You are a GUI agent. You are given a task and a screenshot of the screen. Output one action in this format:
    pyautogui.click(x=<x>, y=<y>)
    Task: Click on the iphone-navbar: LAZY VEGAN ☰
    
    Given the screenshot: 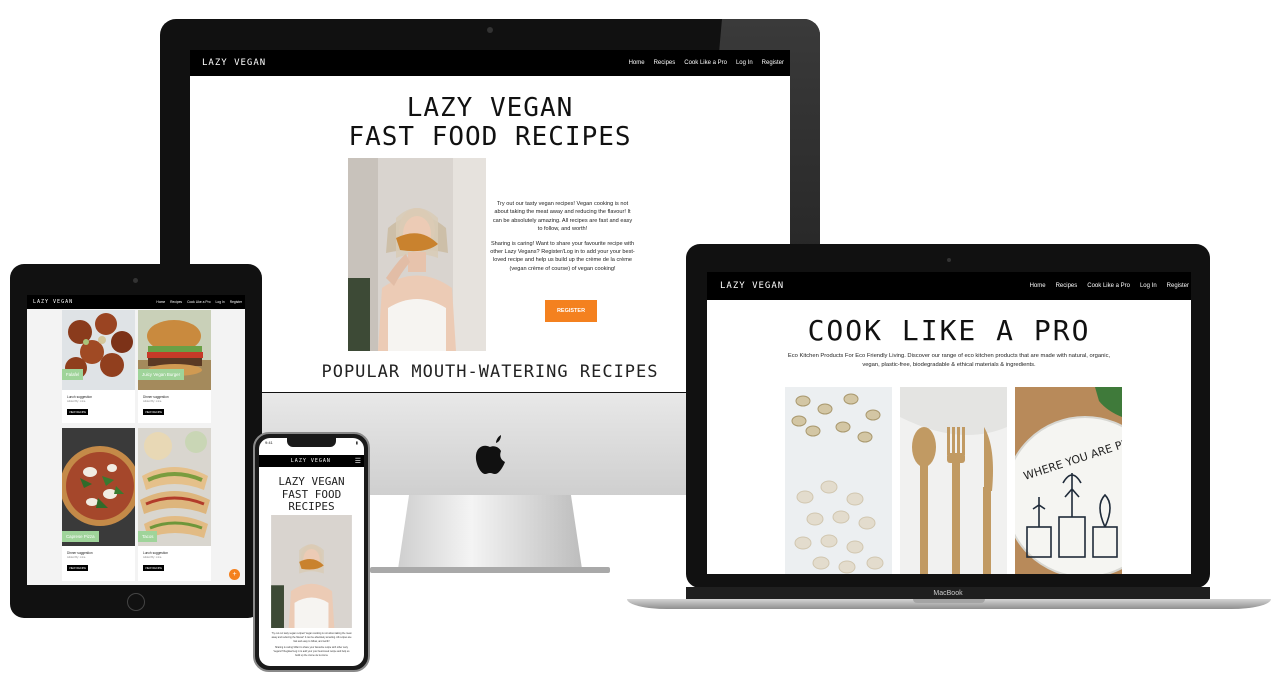 What is the action you would take?
    pyautogui.click(x=311, y=461)
    